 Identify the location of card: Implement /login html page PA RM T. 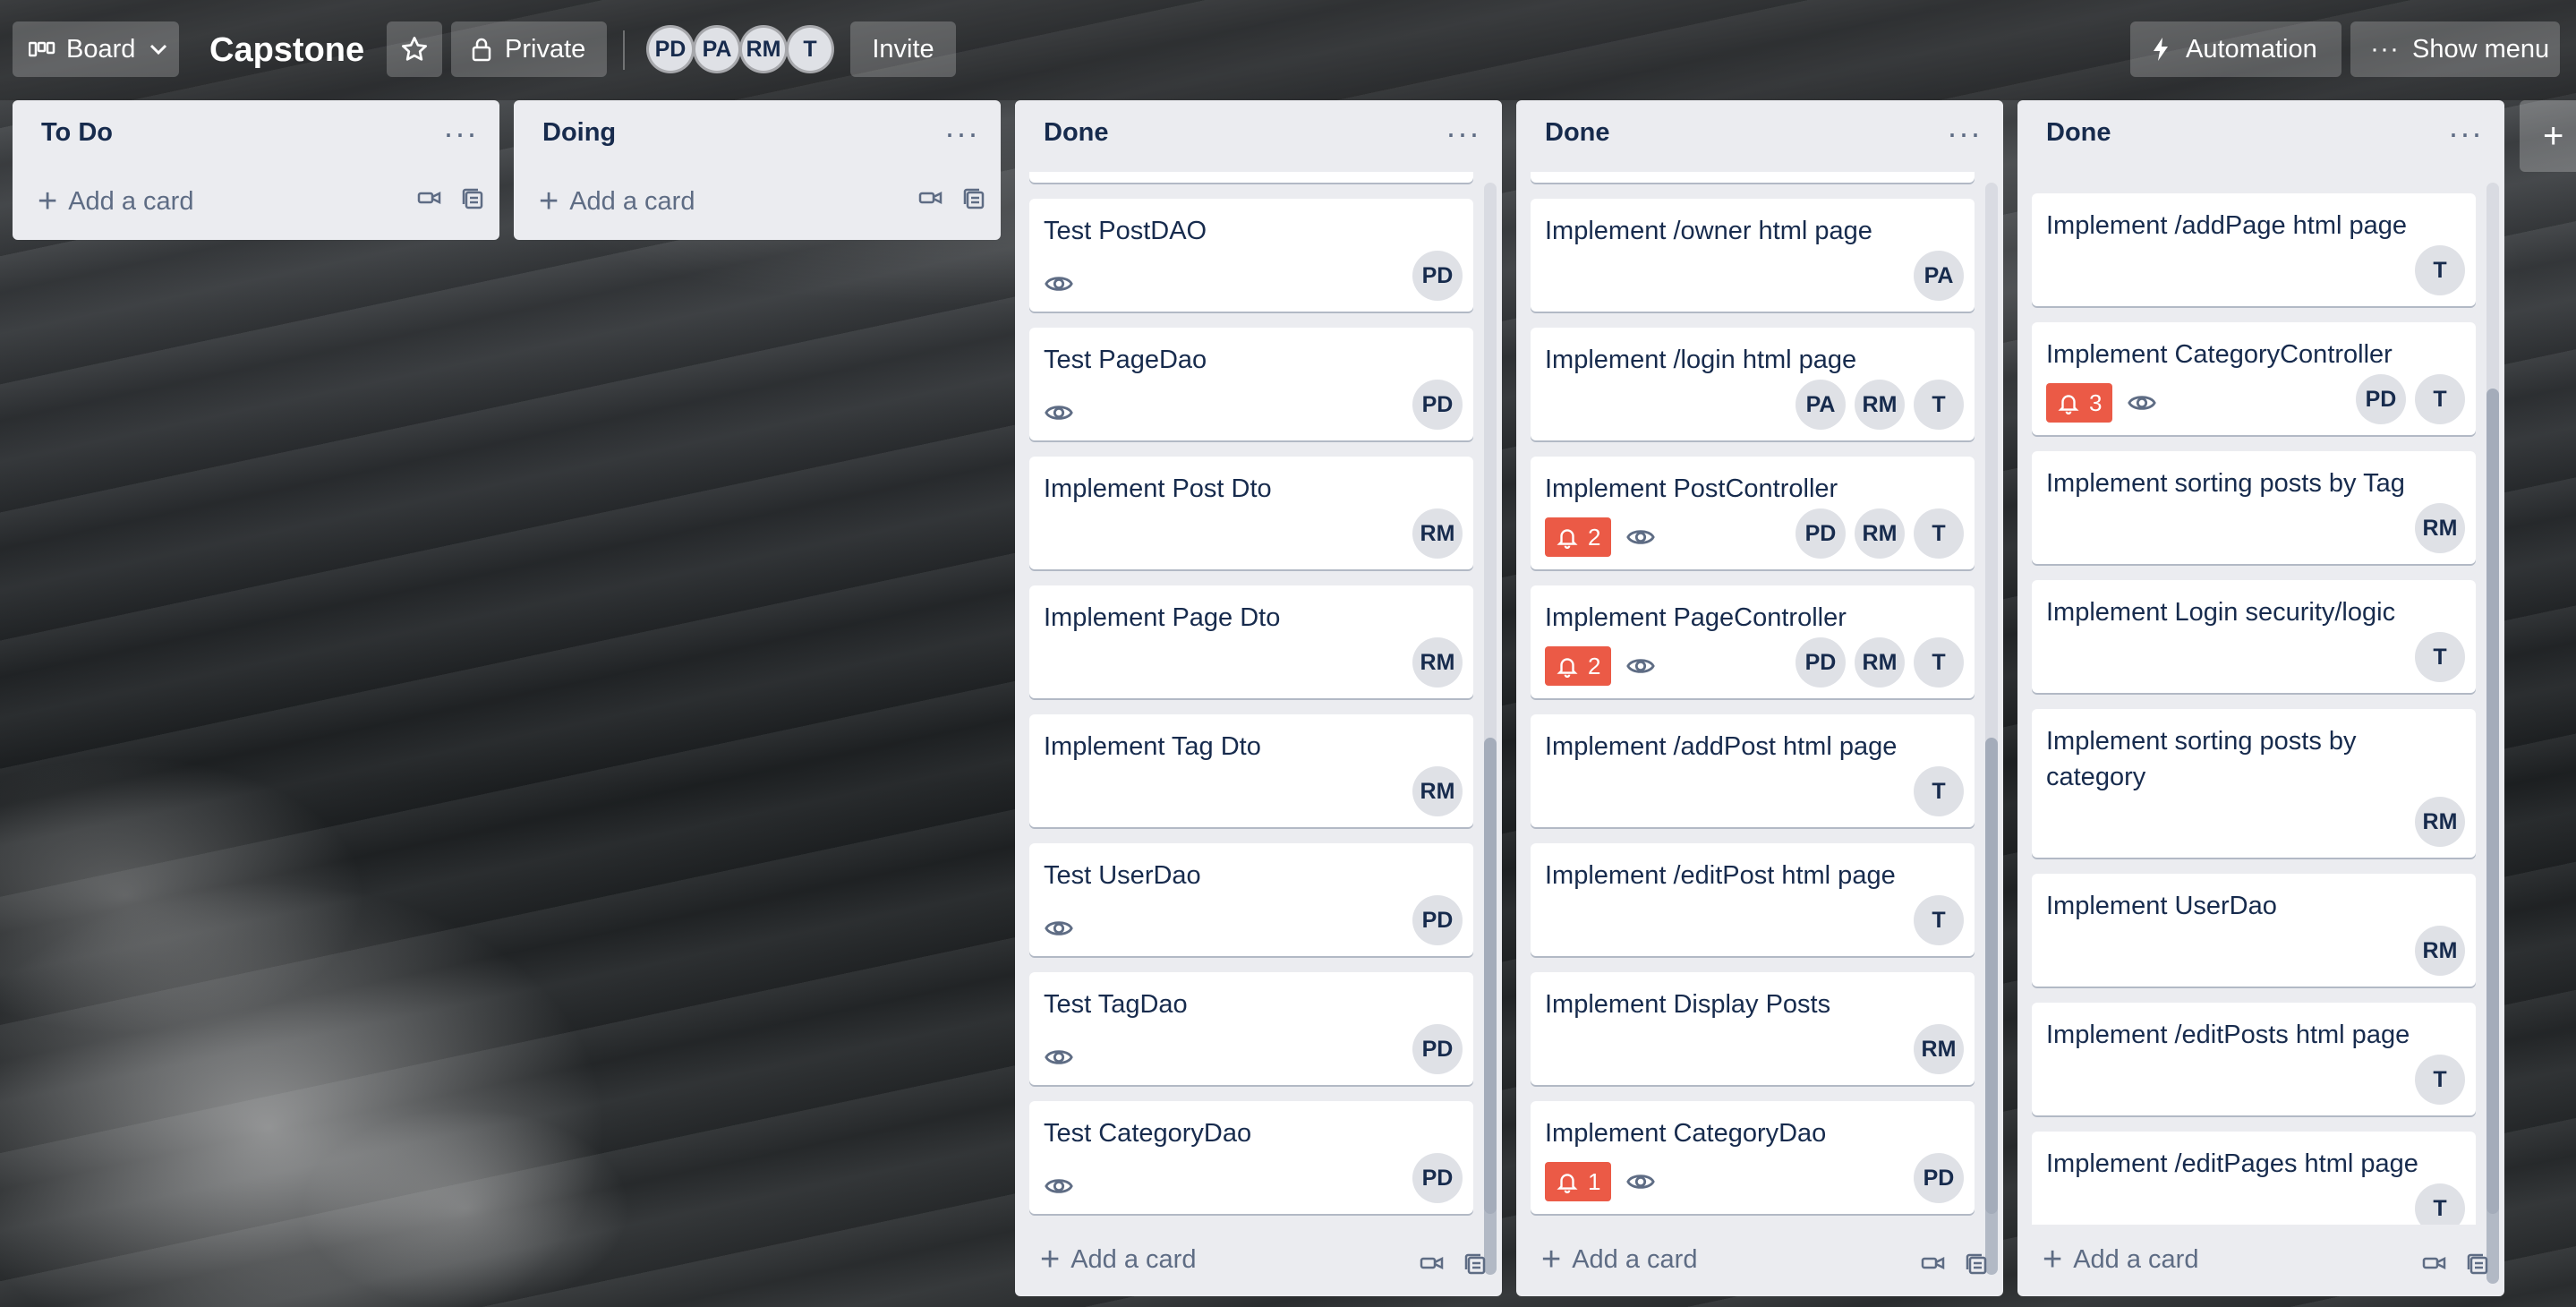
(1753, 384).